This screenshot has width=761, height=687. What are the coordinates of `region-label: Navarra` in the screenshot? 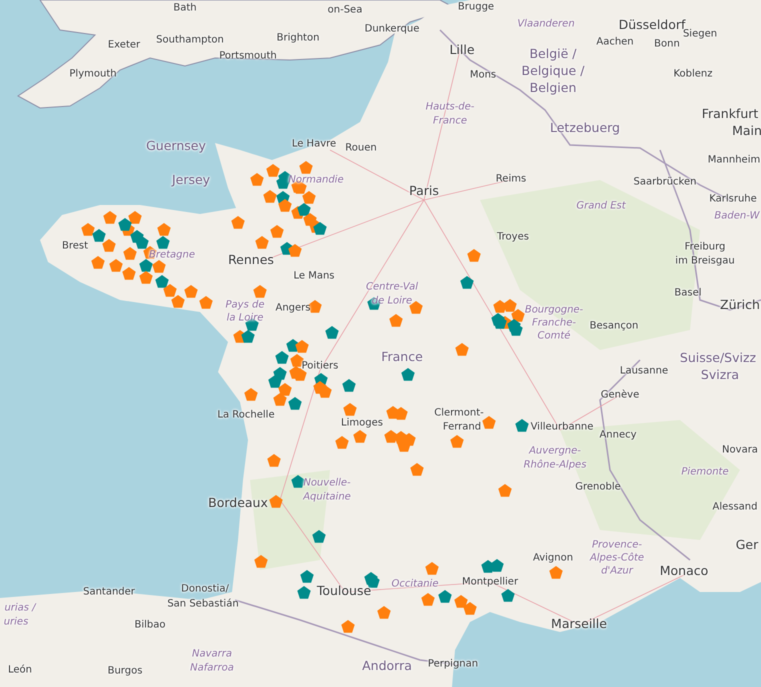 It's located at (212, 654).